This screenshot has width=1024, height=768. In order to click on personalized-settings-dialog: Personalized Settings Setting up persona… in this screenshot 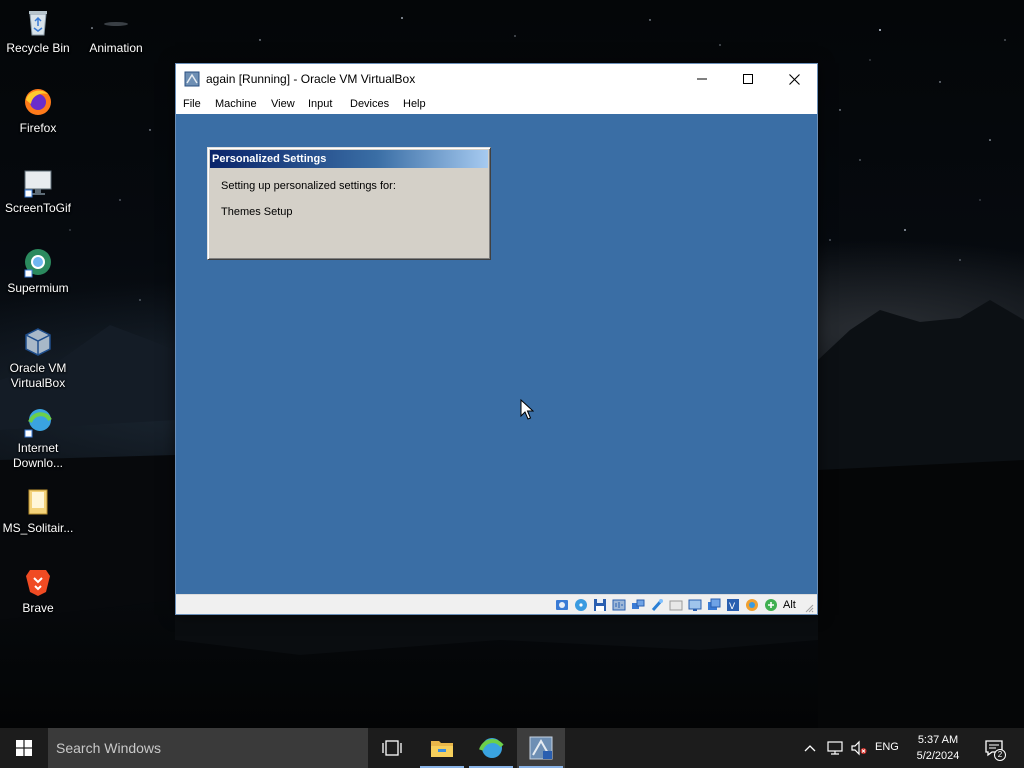, I will do `click(349, 203)`.